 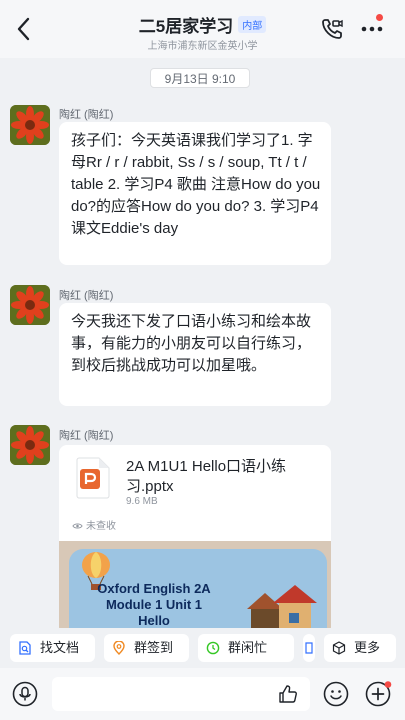 I want to click on find-docs-button: 找文档, so click(x=52, y=648).